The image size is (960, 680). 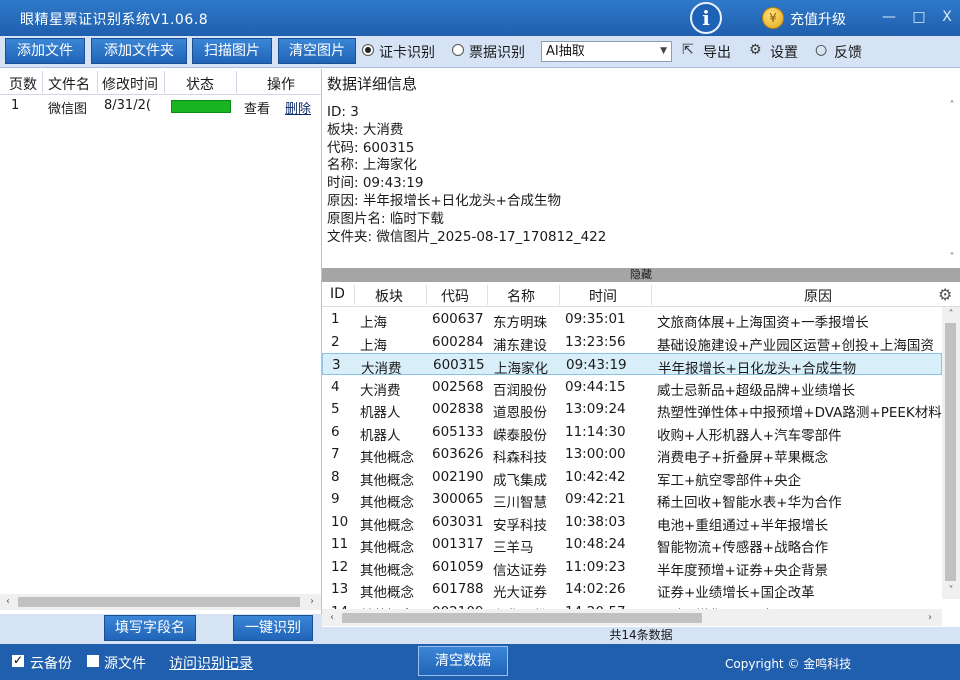 What do you see at coordinates (818, 296) in the screenshot?
I see `col-reason: 原因` at bounding box center [818, 296].